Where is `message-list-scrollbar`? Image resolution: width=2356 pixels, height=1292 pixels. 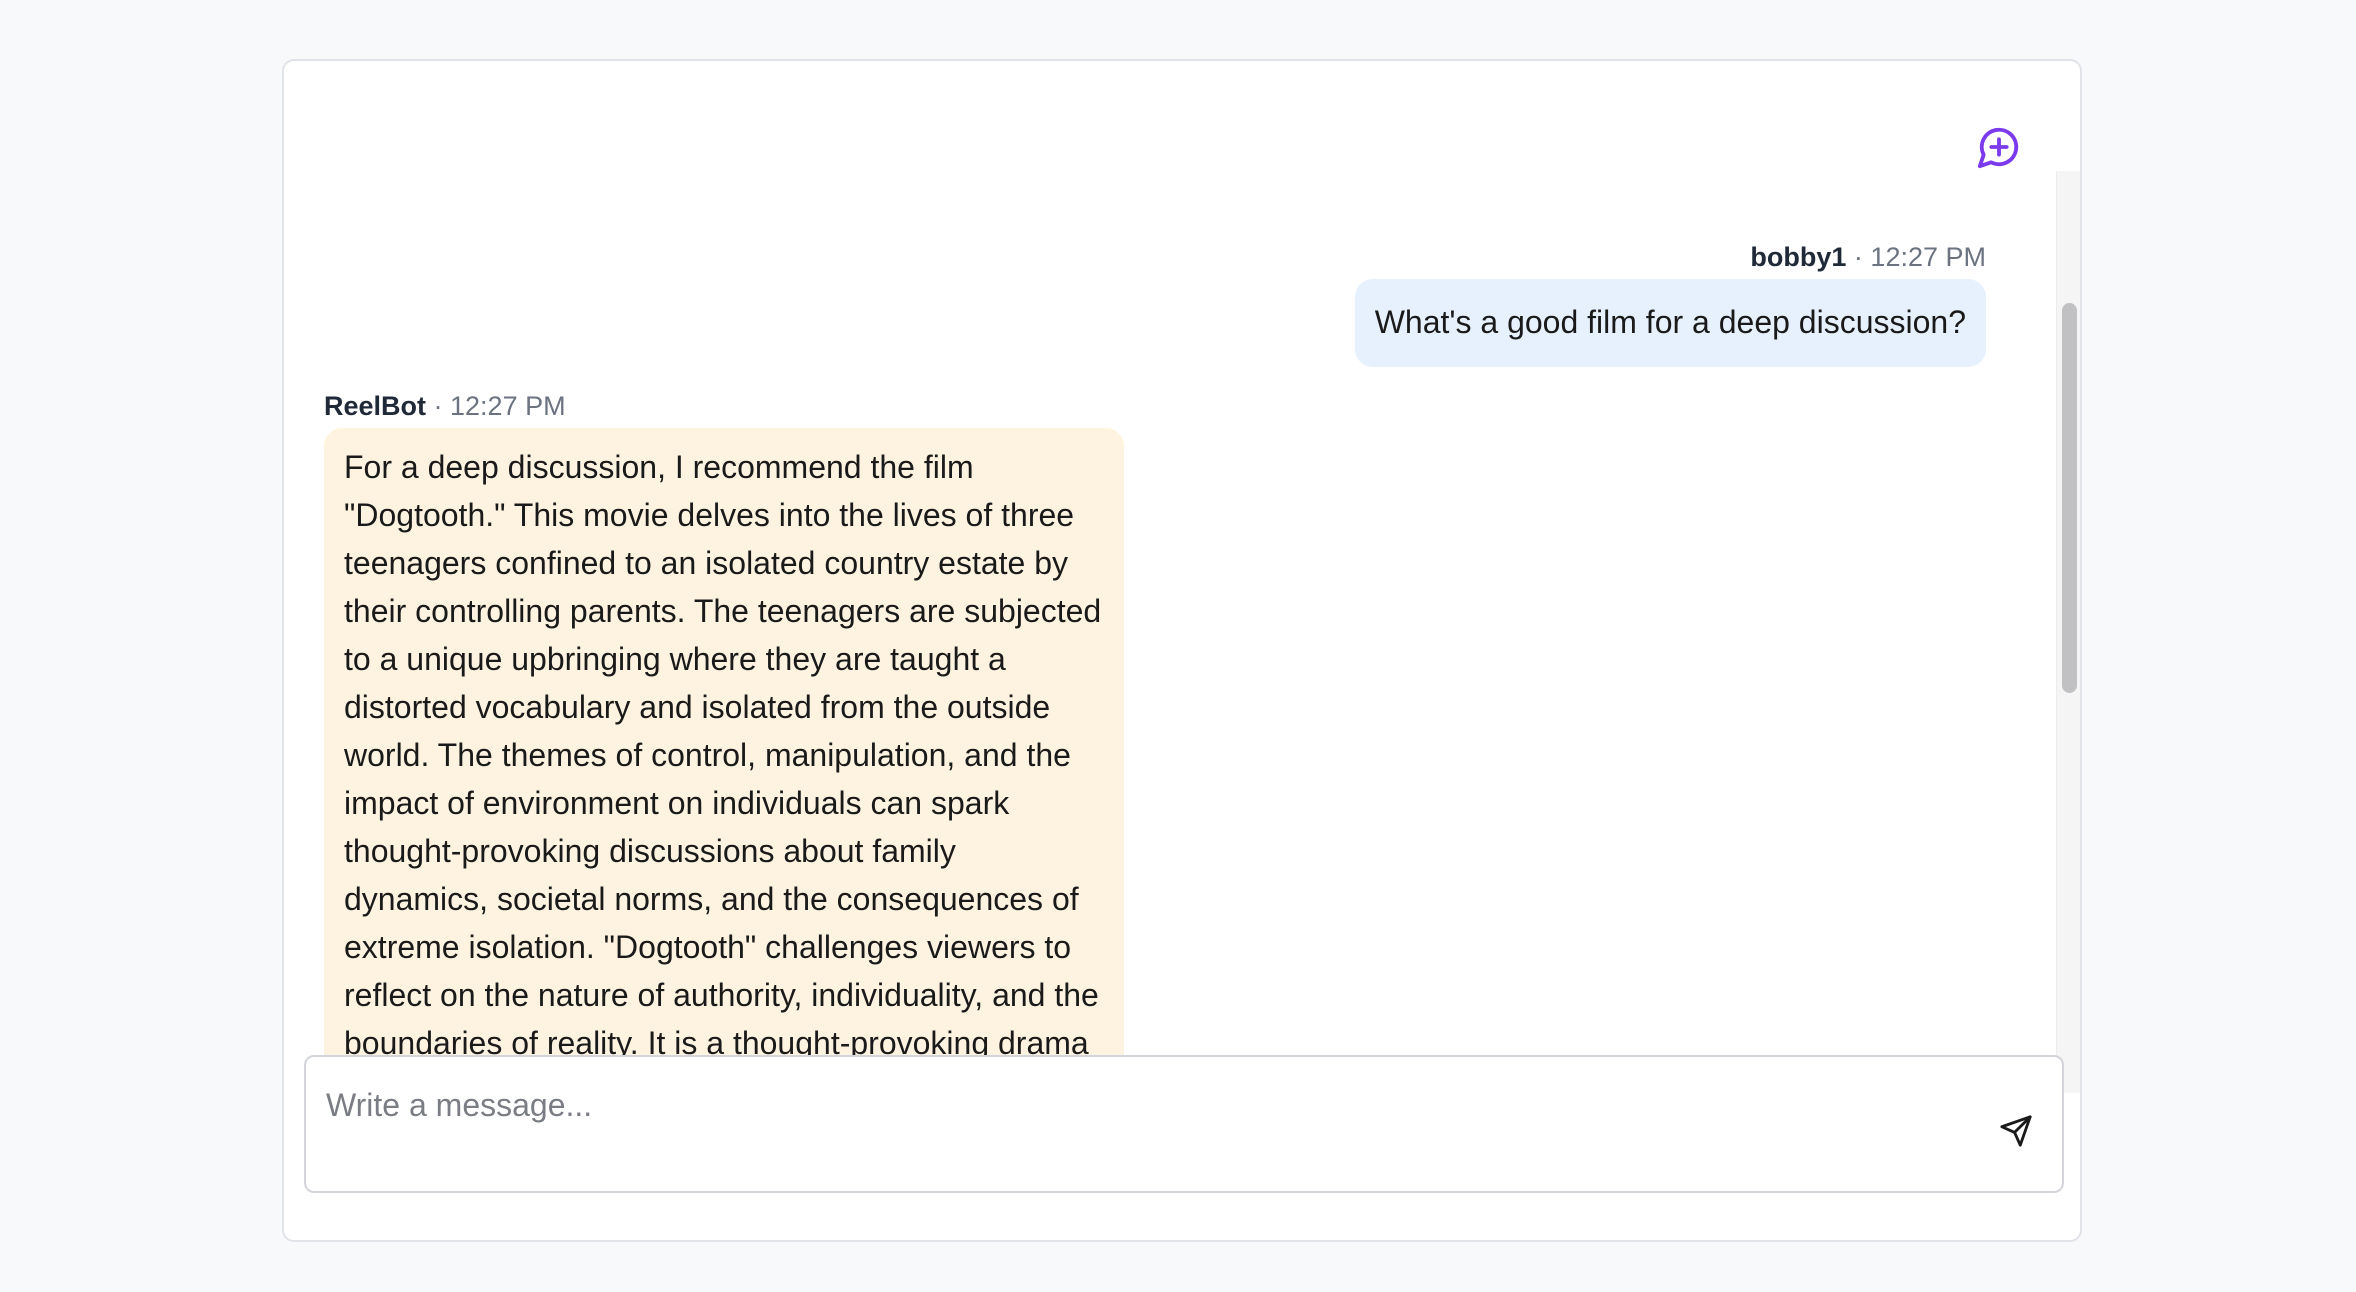 message-list-scrollbar is located at coordinates (2068, 632).